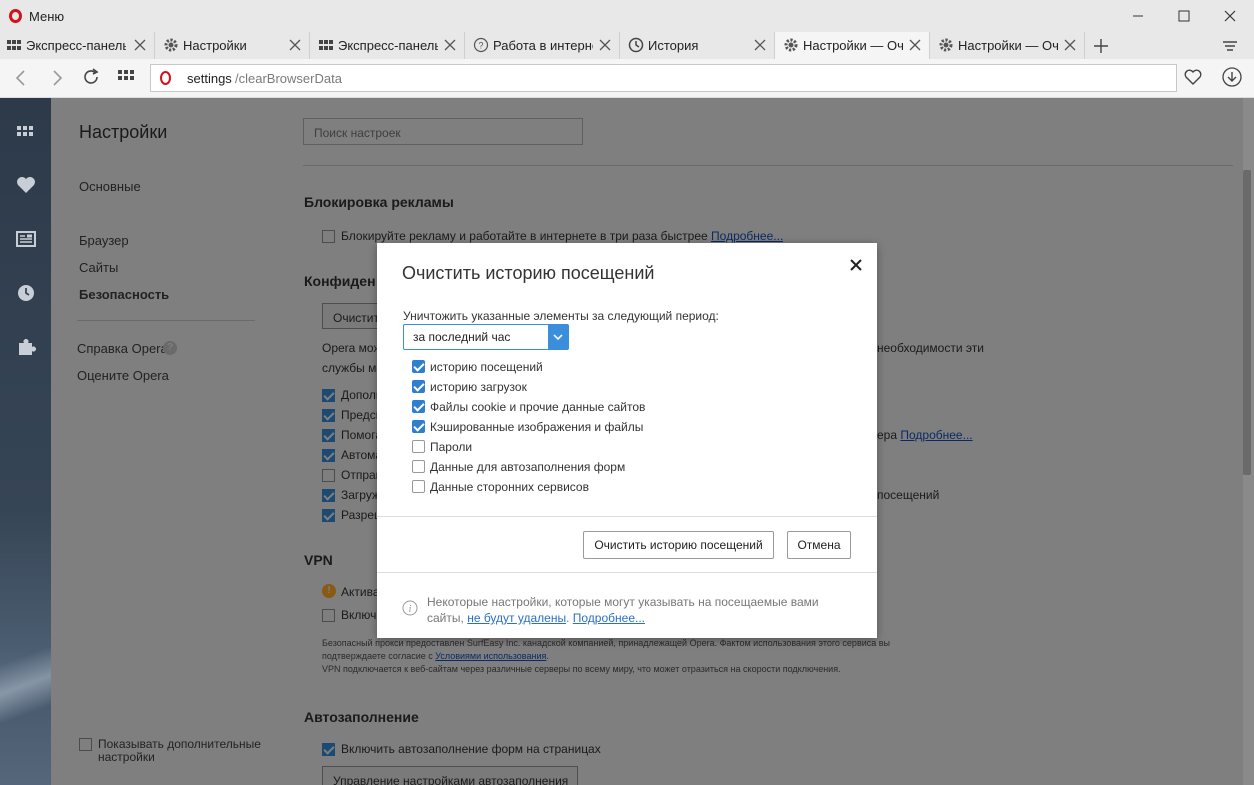  What do you see at coordinates (124, 294) in the screenshot?
I see `nav-security: Безопасность` at bounding box center [124, 294].